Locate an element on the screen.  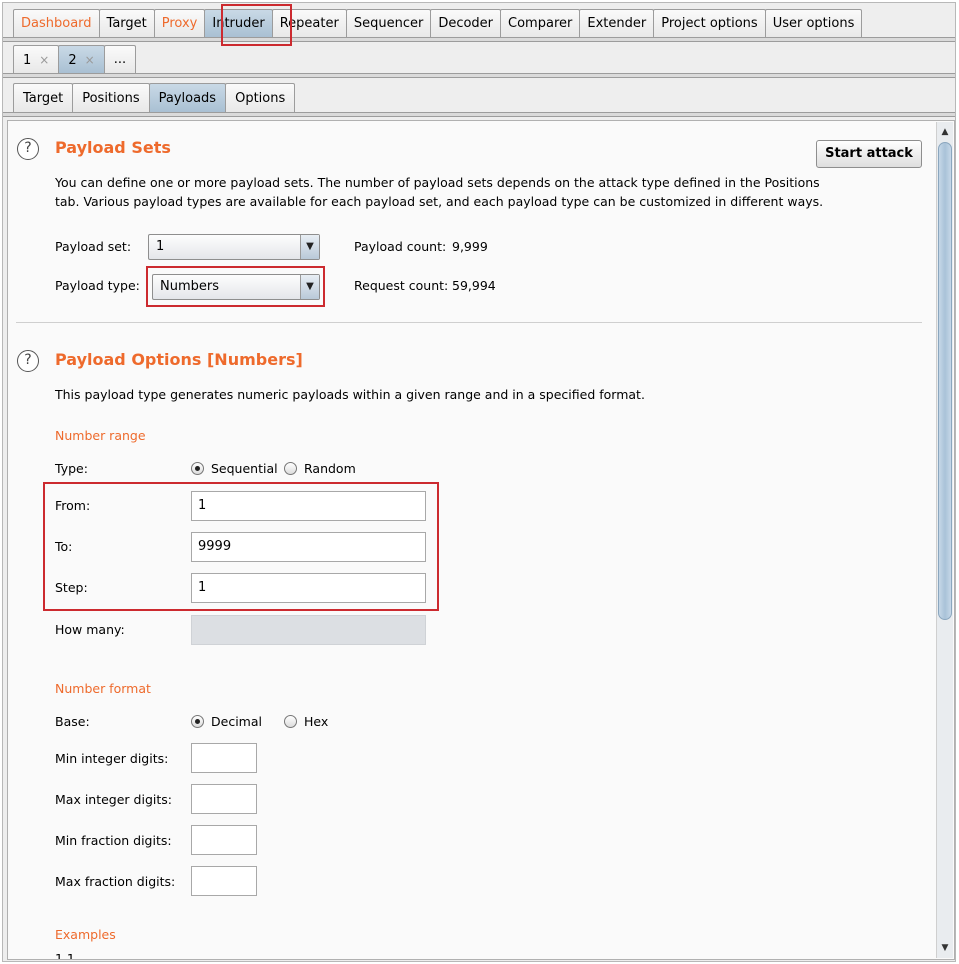
min-fraction-digits-label: Min fraction digits: is located at coordinates (113, 840).